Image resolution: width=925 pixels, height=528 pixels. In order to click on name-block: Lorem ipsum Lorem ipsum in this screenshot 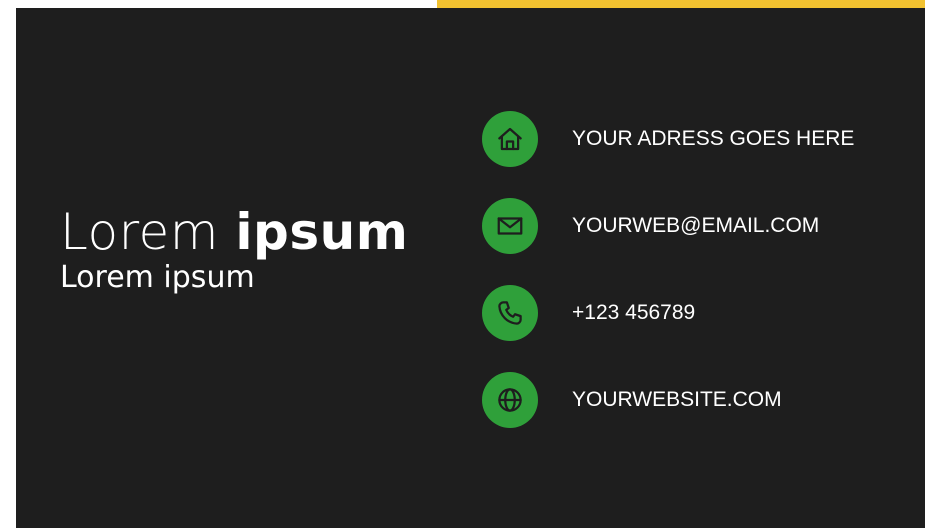, I will do `click(234, 249)`.